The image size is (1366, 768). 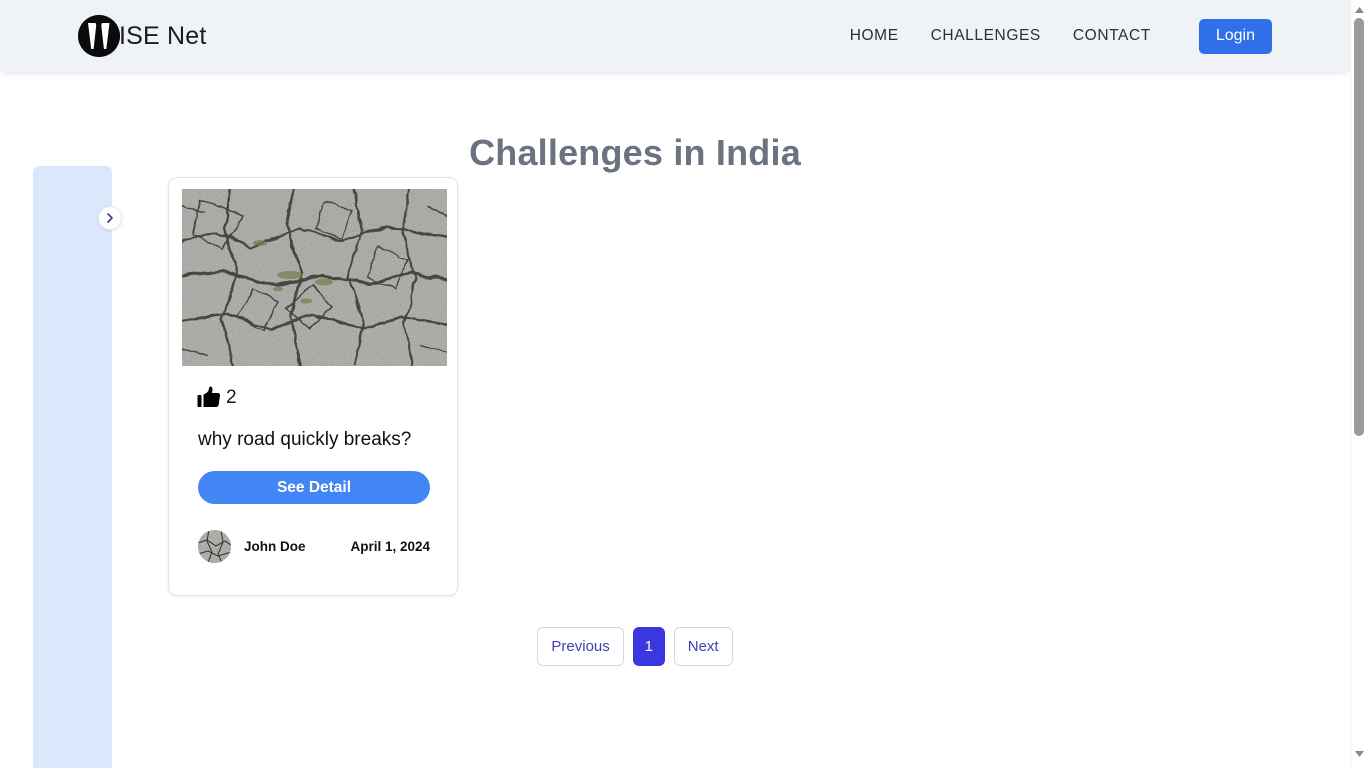 I want to click on brand-name: ISE Net, so click(x=163, y=35).